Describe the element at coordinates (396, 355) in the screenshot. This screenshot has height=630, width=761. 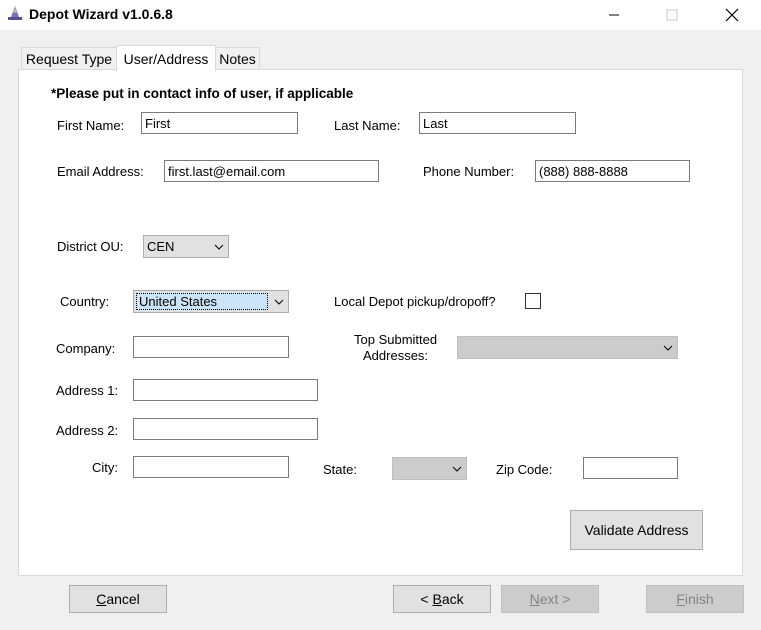
I see `top-submitted-label-line2: Addresses:` at that location.